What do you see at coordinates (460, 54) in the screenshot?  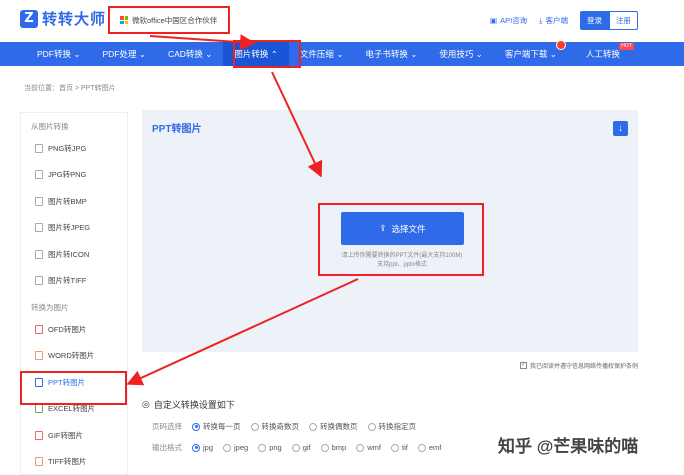 I see `nav-tips: 使用技巧 ⌄` at bounding box center [460, 54].